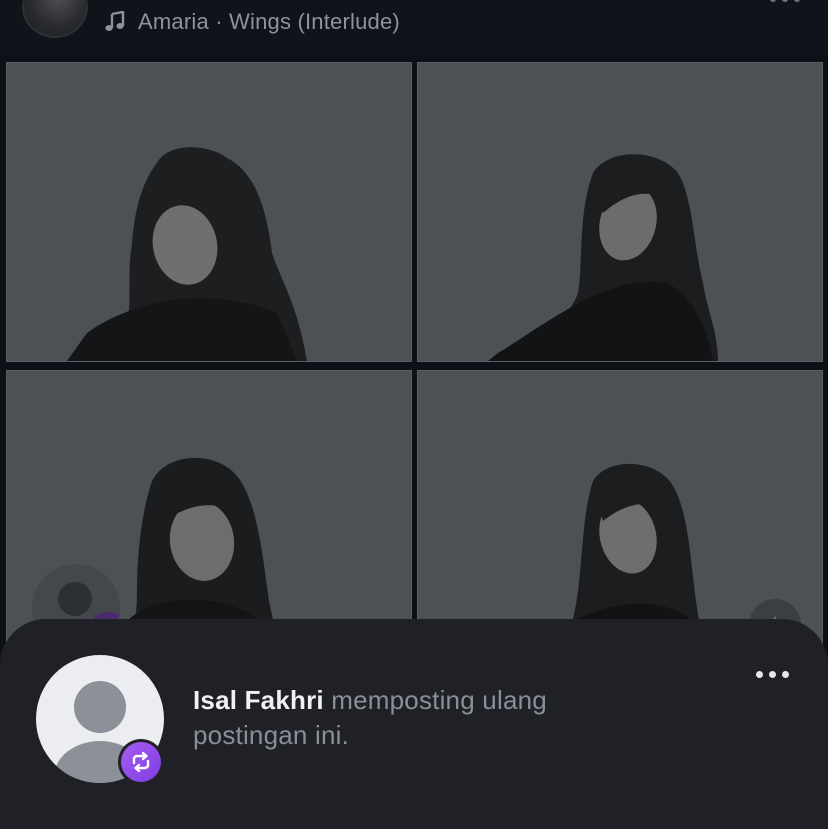  Describe the element at coordinates (115, 21) in the screenshot. I see `music-note-icon` at that location.